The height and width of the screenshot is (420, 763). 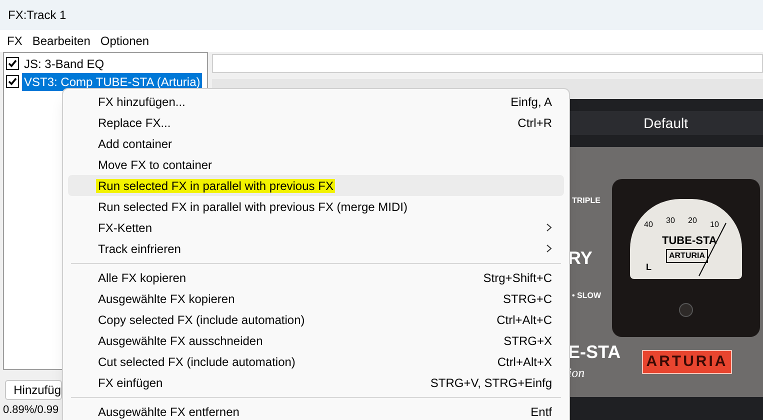 I want to click on meter-scale-number: 40, so click(x=648, y=225).